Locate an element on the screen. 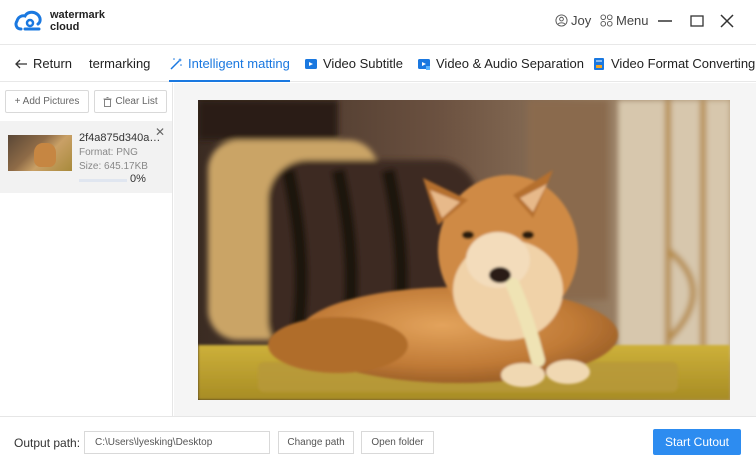  cloud-logo-icon is located at coordinates (28, 20).